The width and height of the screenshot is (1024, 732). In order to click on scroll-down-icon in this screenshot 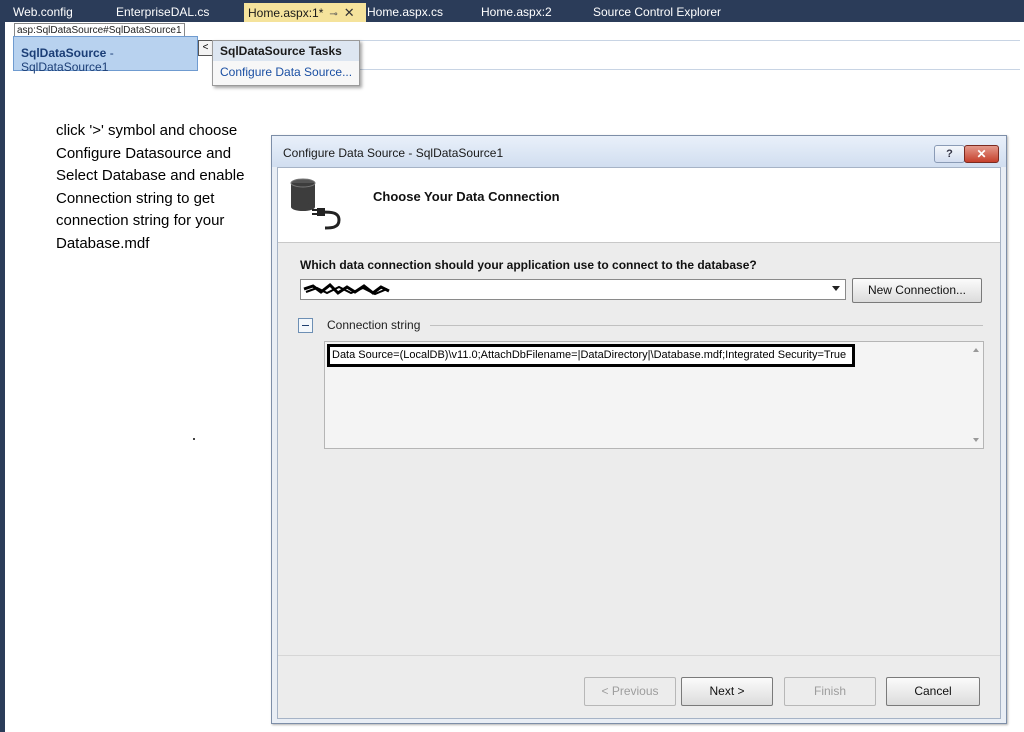, I will do `click(976, 440)`.